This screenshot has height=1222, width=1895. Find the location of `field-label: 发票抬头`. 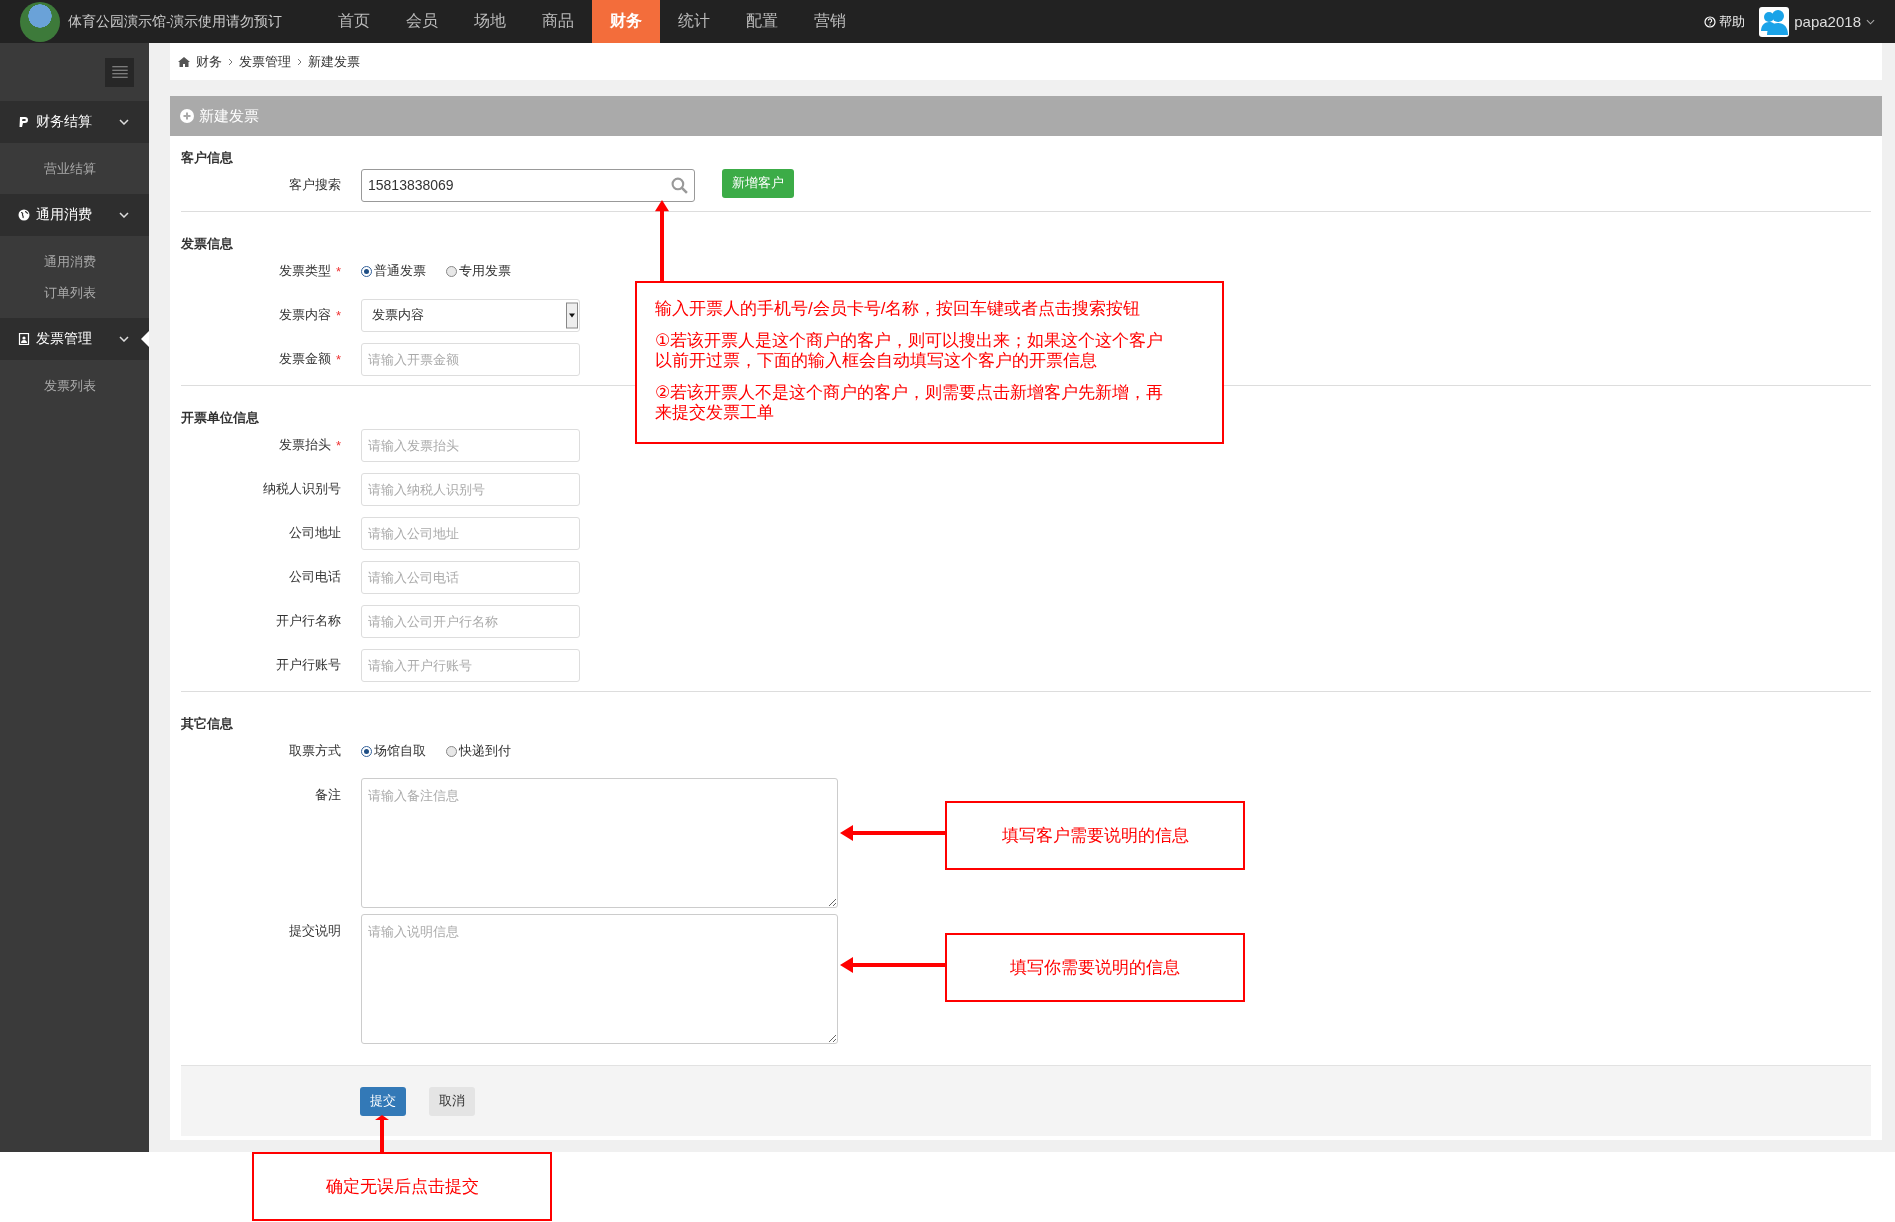

field-label: 发票抬头 is located at coordinates (304, 445).